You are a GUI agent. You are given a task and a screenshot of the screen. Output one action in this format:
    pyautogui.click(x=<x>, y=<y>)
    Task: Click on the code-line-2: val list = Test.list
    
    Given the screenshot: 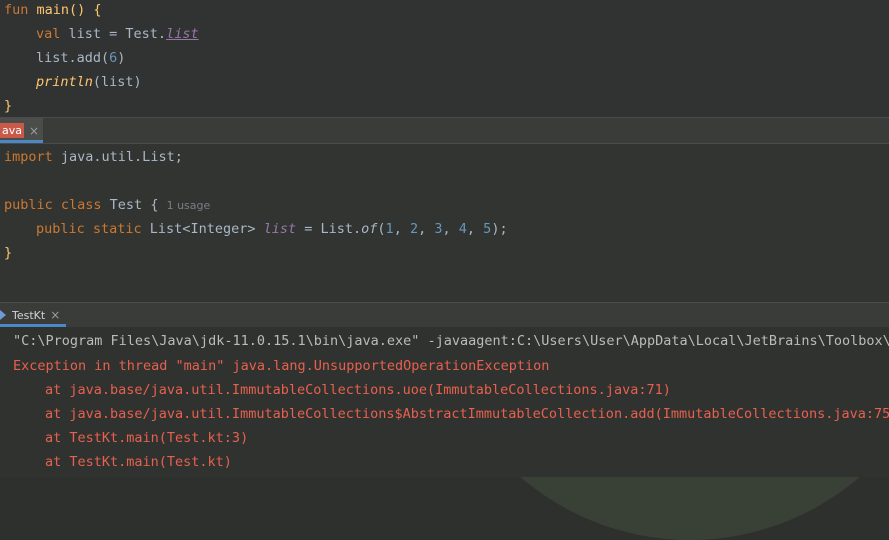 What is the action you would take?
    pyautogui.click(x=117, y=34)
    